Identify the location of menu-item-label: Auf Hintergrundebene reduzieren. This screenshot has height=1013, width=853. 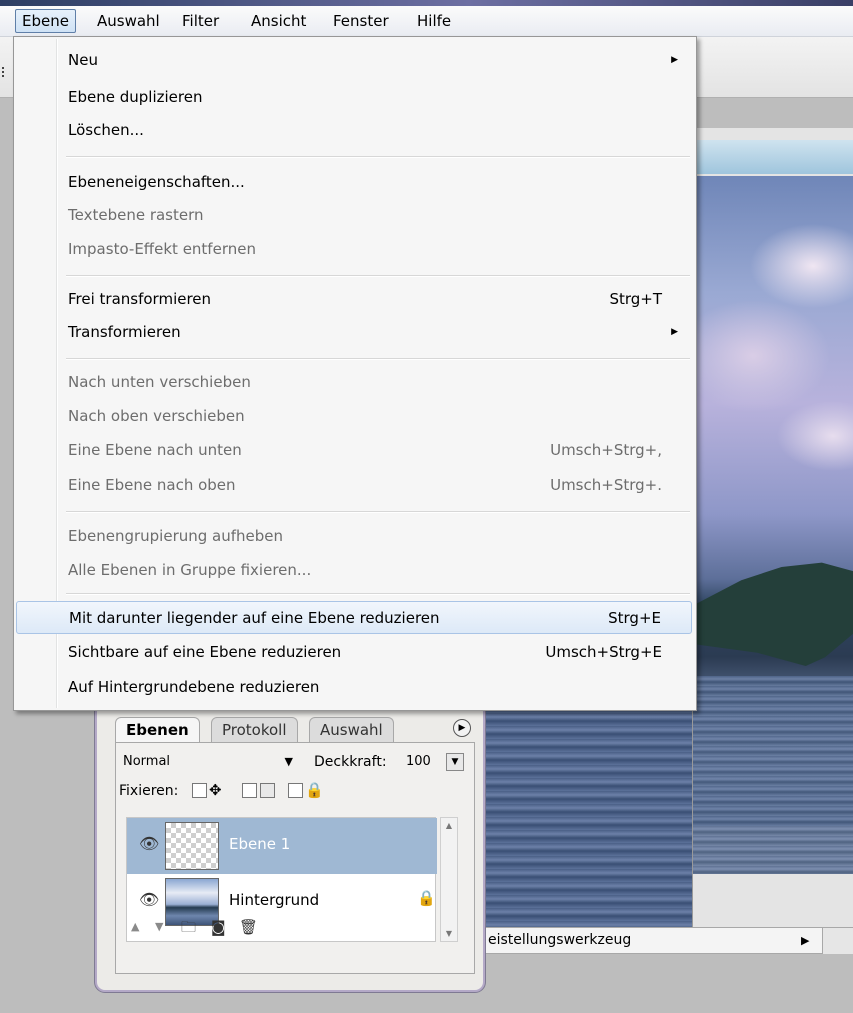
(194, 687).